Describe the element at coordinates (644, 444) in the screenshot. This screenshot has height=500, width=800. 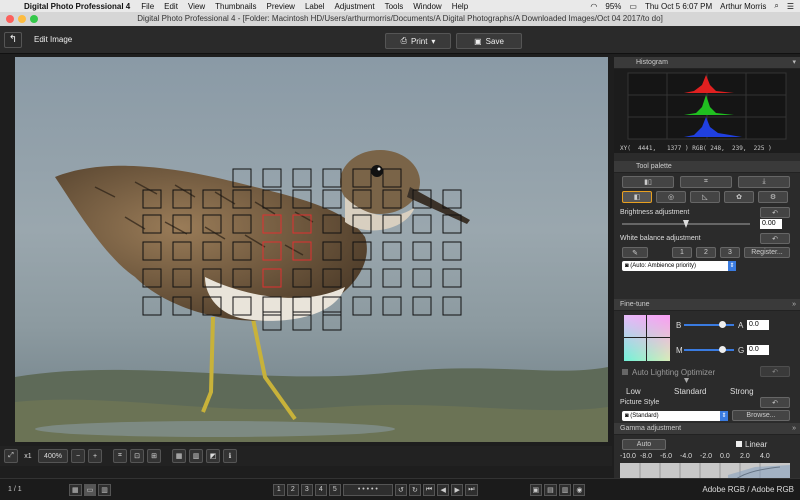
I see `gamma-auto-button: Auto` at that location.